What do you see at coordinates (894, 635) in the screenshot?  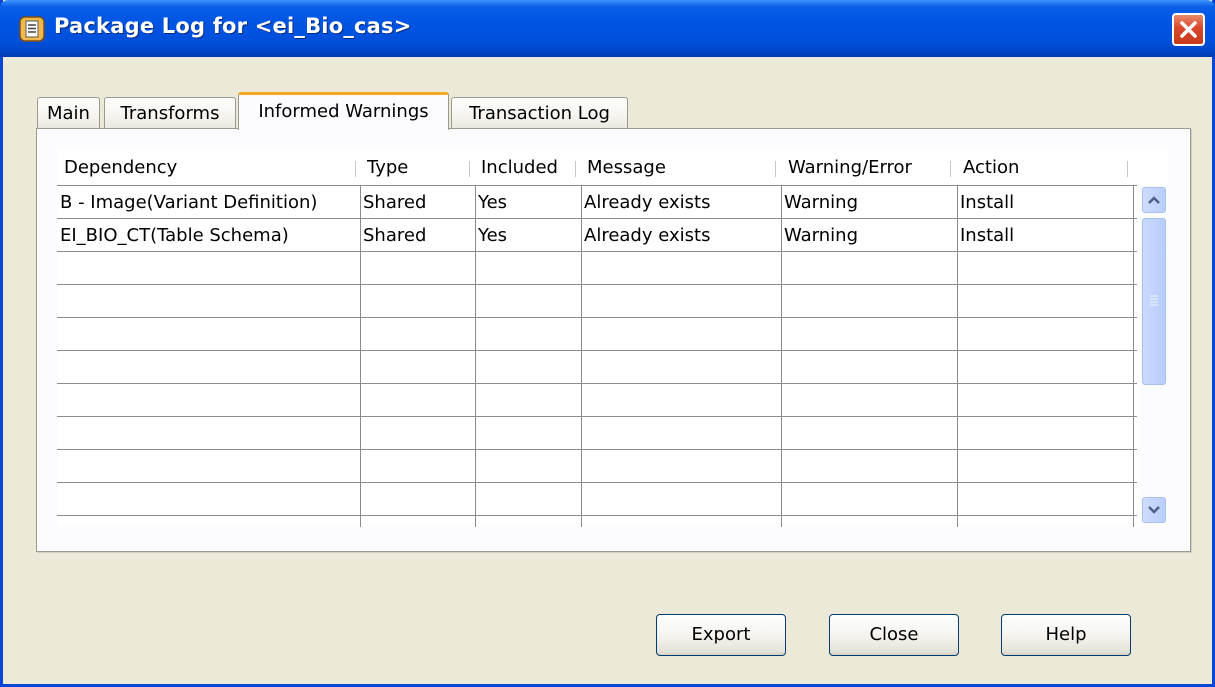 I see `close-button: Close` at bounding box center [894, 635].